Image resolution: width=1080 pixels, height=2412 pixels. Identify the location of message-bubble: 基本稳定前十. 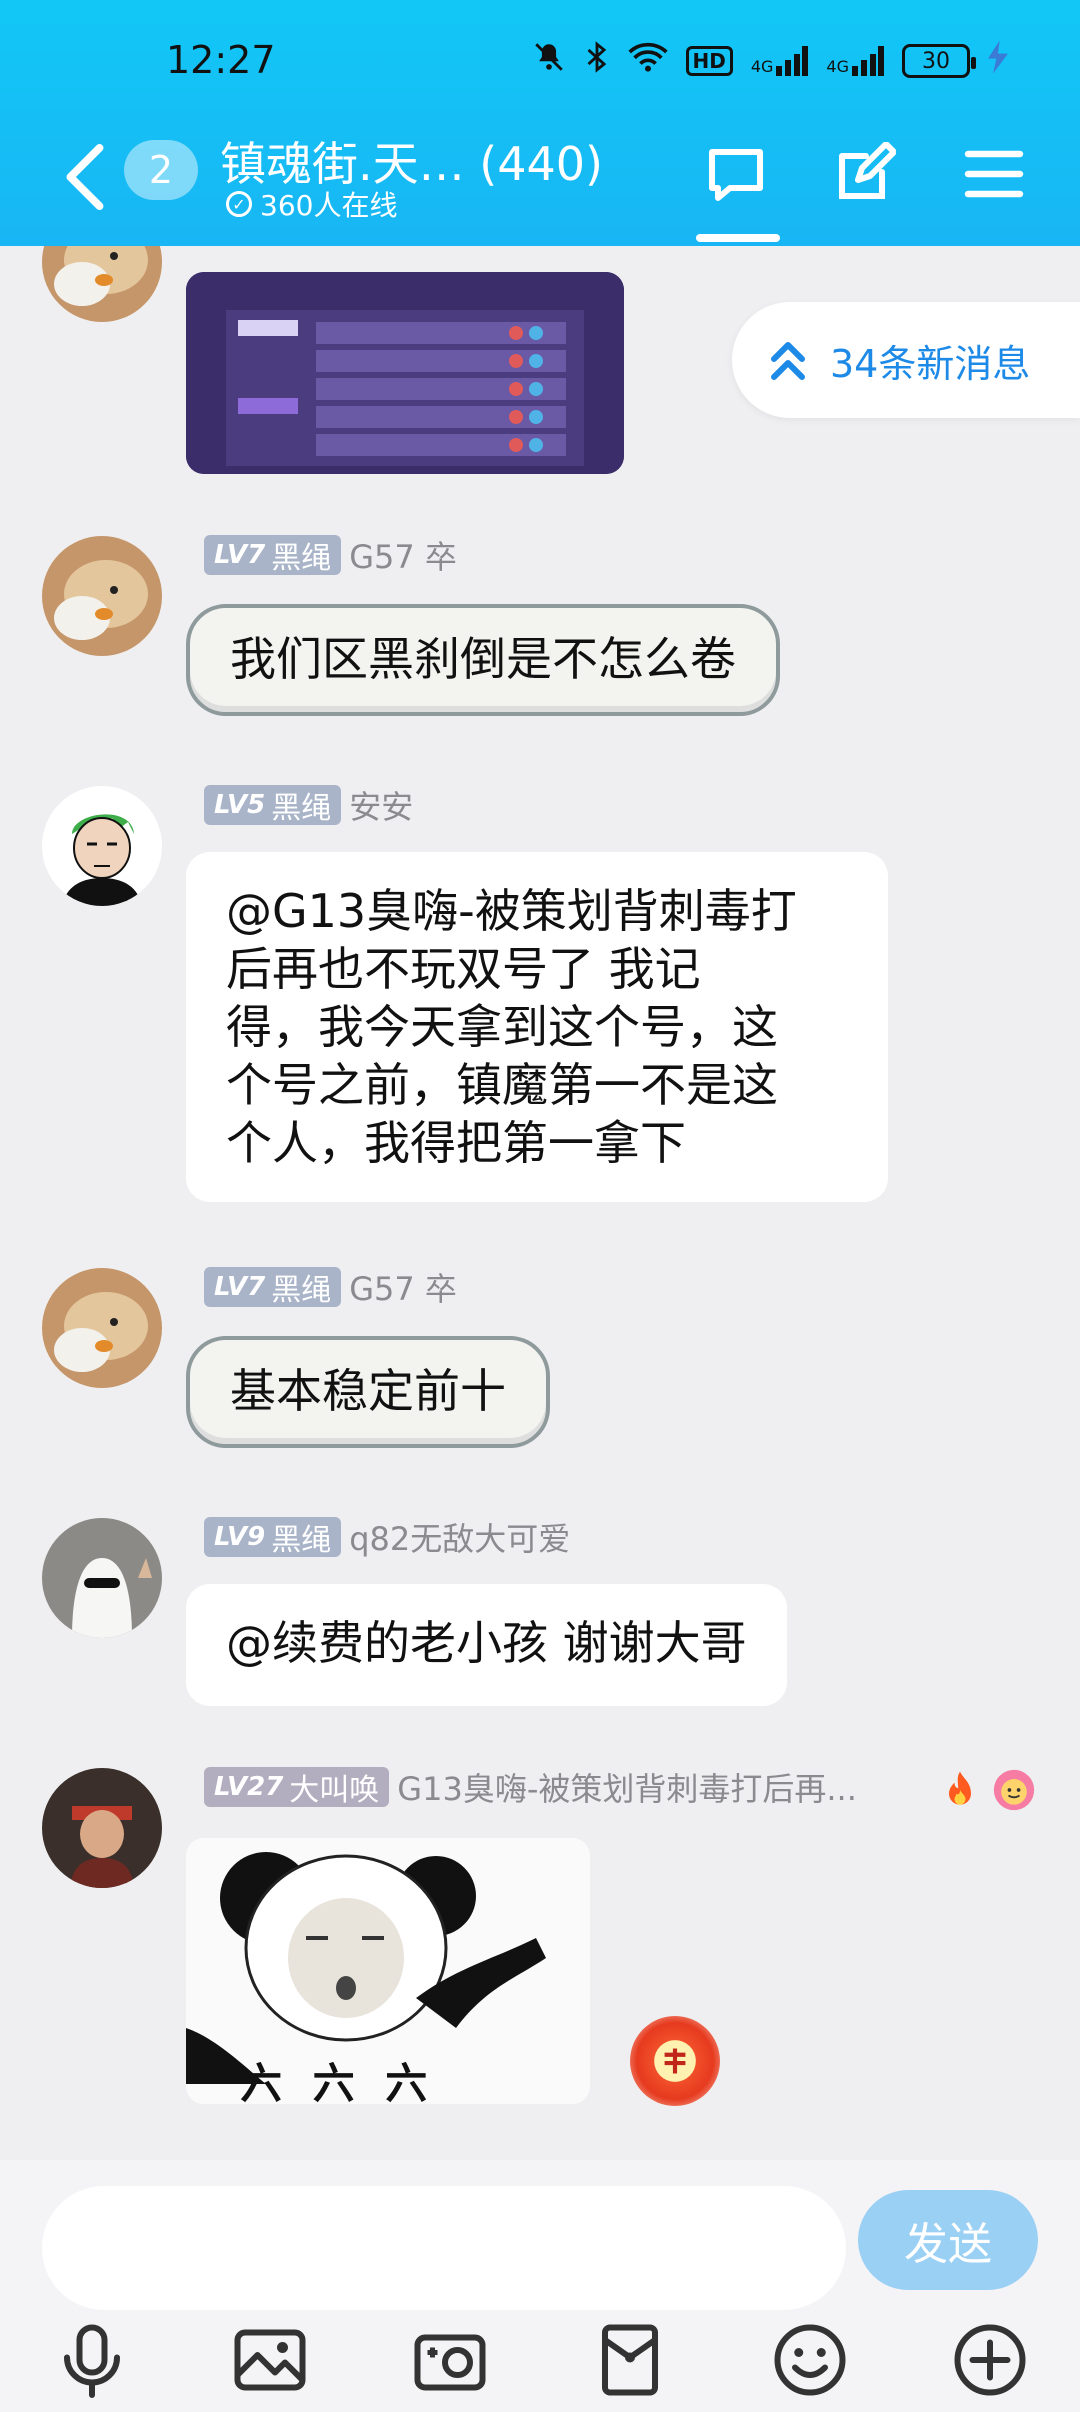
(368, 1392).